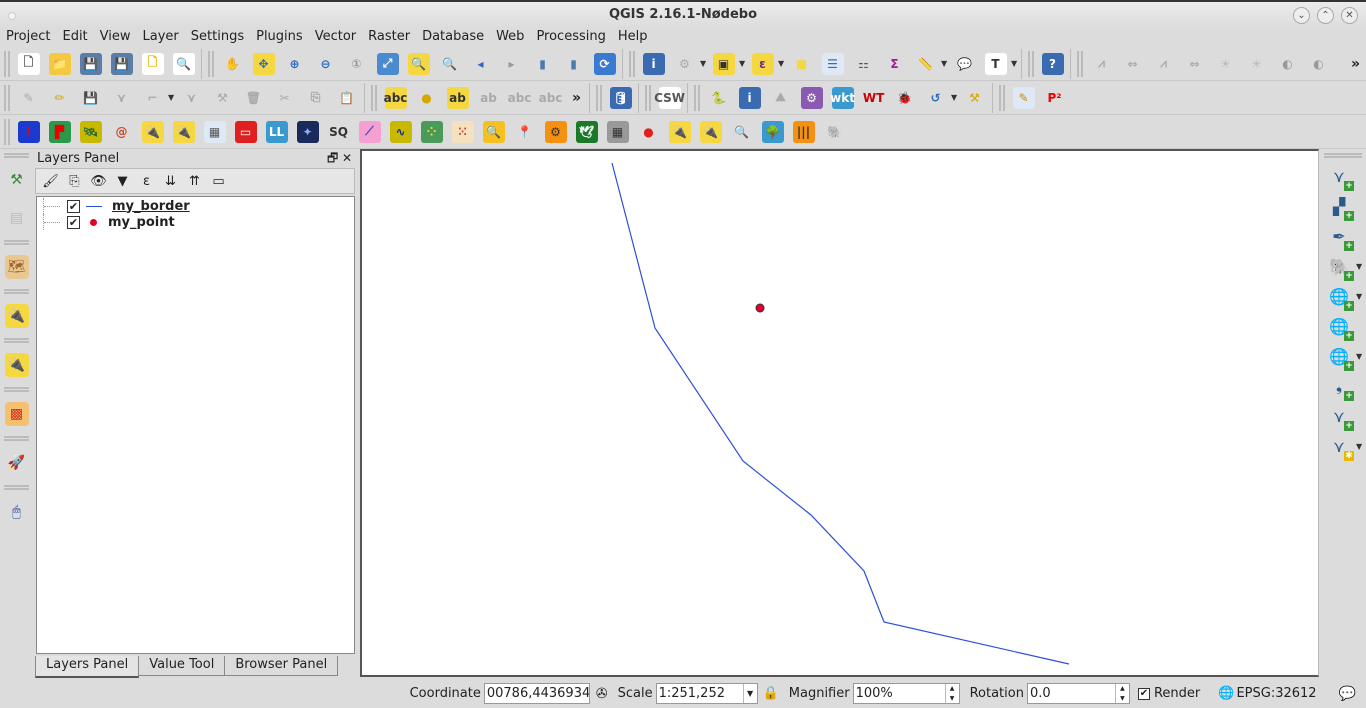 The width and height of the screenshot is (1366, 708). I want to click on run-action-button: ⚙, so click(684, 64).